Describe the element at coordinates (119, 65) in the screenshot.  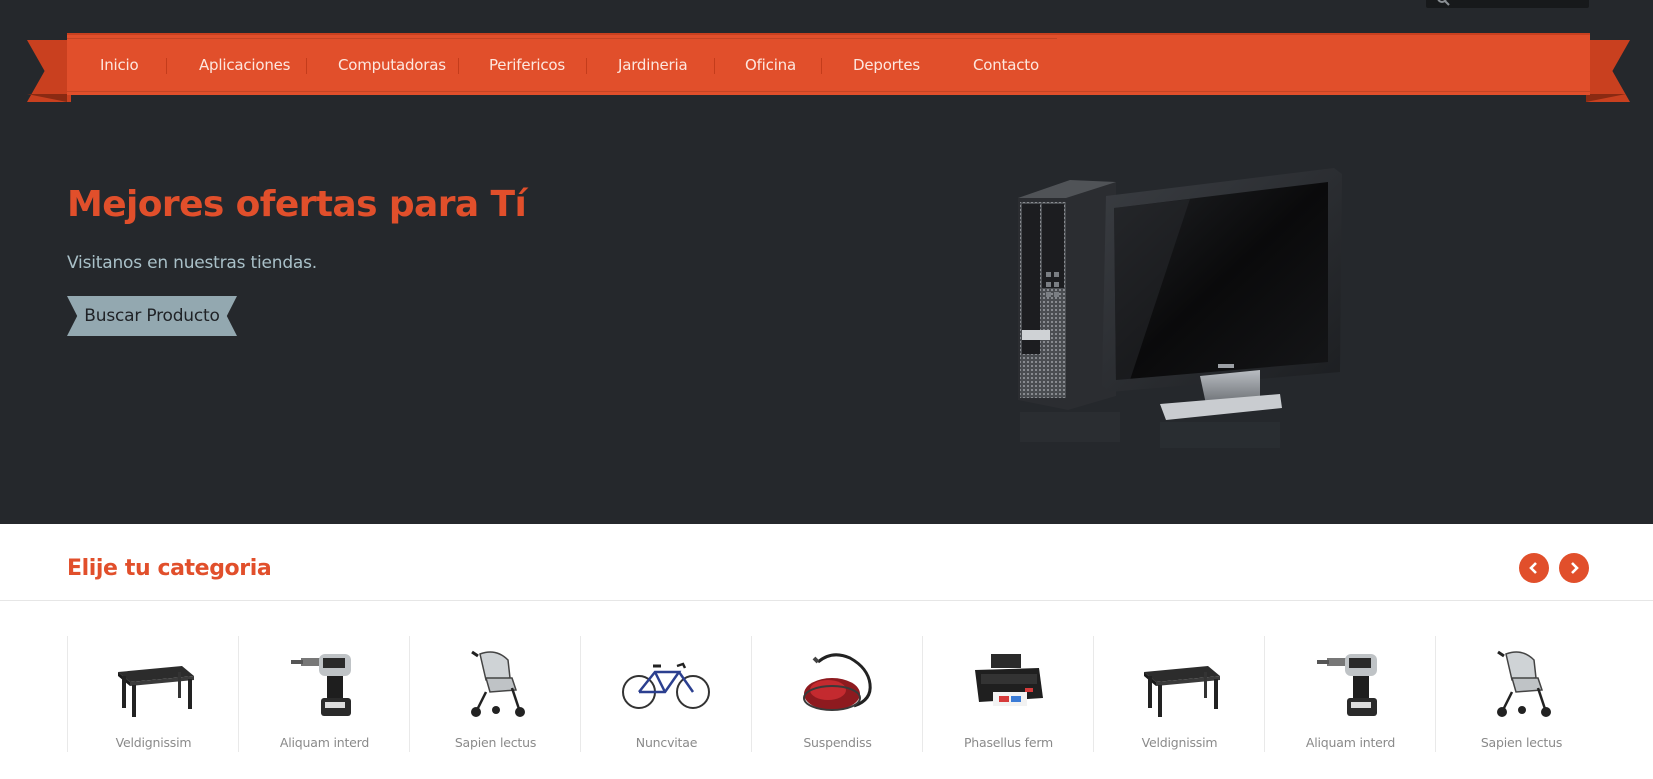
I see `nav-item-inicio: Inicio` at that location.